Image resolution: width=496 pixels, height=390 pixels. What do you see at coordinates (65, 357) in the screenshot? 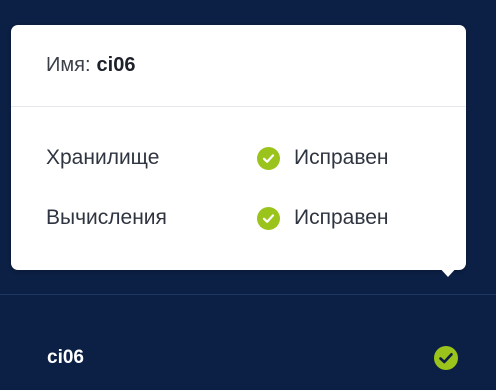
I see `node-name: ci06` at bounding box center [65, 357].